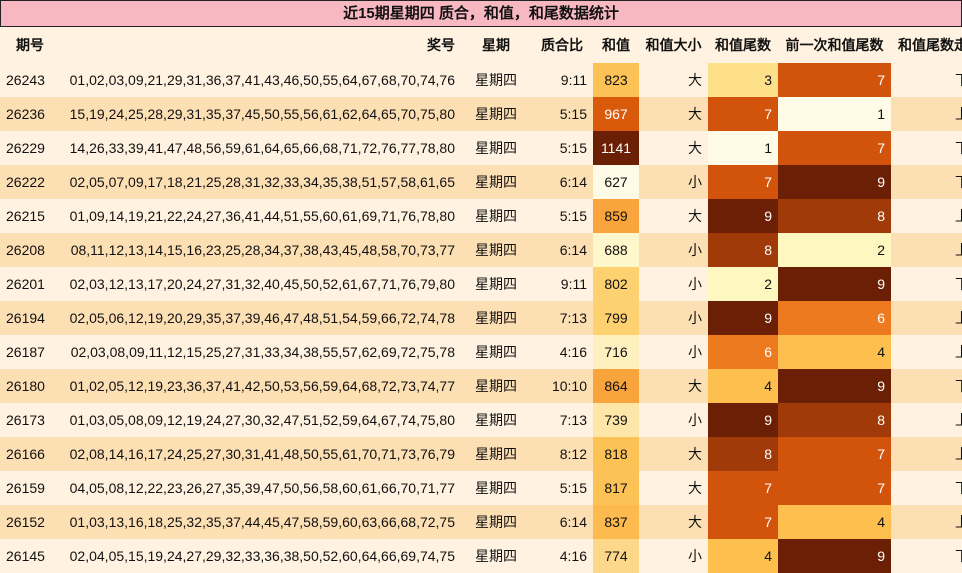 The width and height of the screenshot is (962, 573). I want to click on cell-tail: 4, so click(743, 556).